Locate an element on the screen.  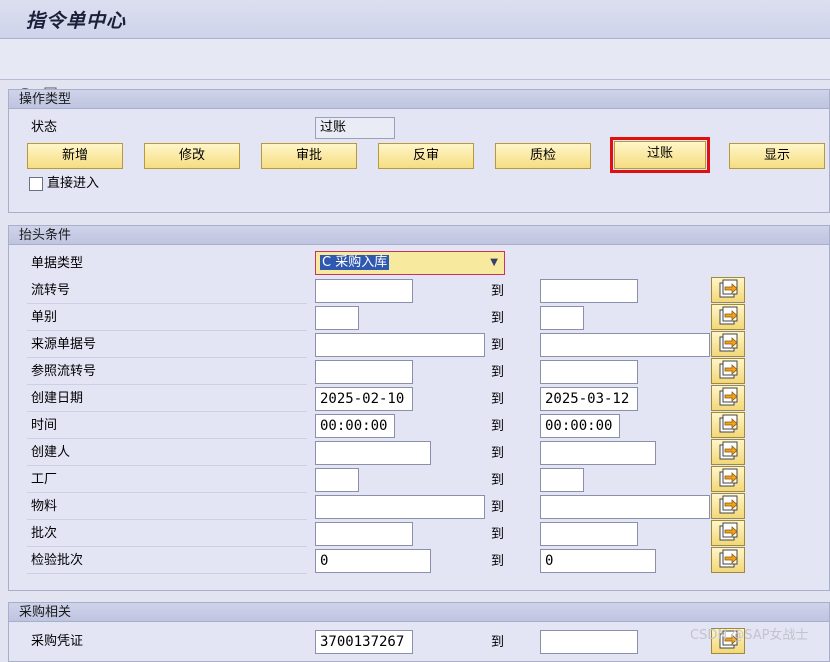
range-to-input: 0 is located at coordinates (598, 561).